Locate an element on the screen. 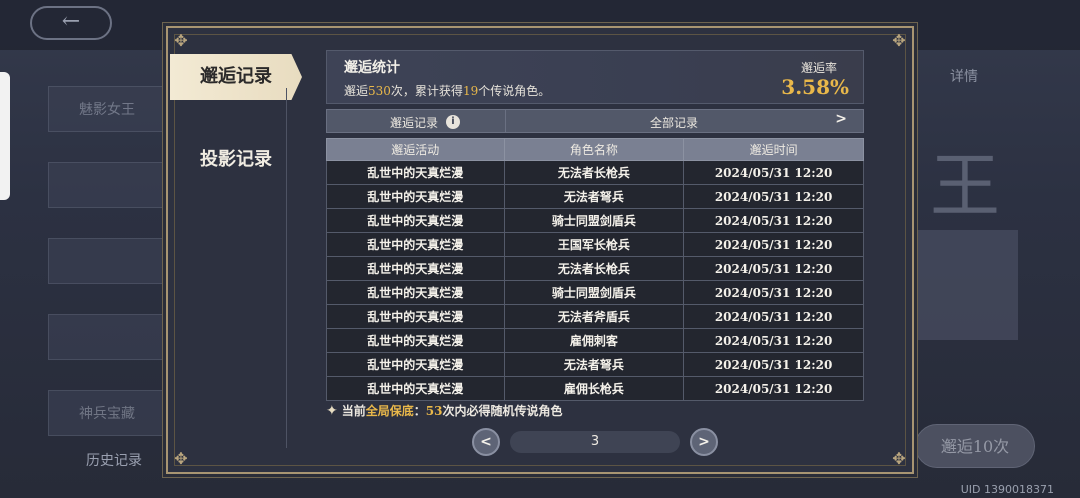  background-history-label: 历史记录 is located at coordinates (114, 461).